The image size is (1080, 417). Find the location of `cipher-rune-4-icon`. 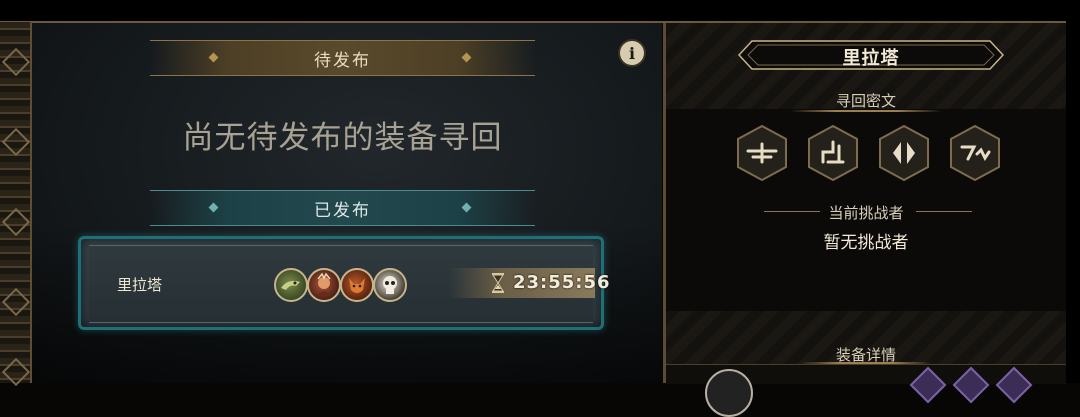

cipher-rune-4-icon is located at coordinates (975, 153).